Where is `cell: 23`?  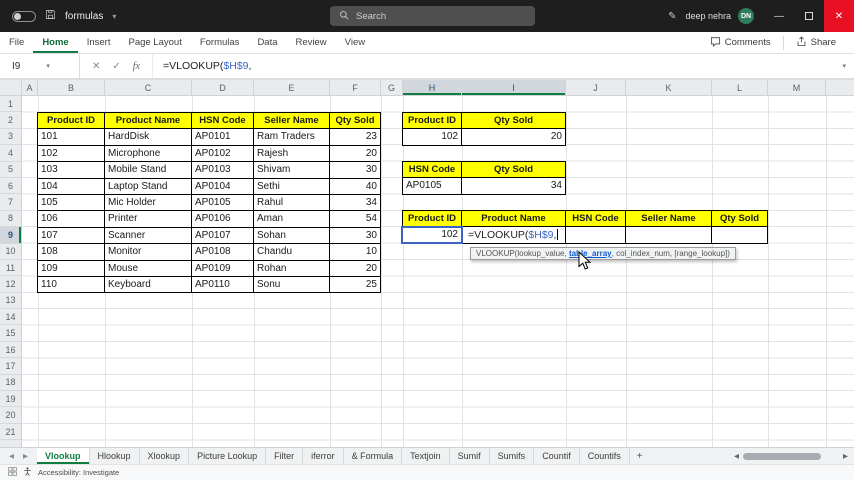 cell: 23 is located at coordinates (355, 137).